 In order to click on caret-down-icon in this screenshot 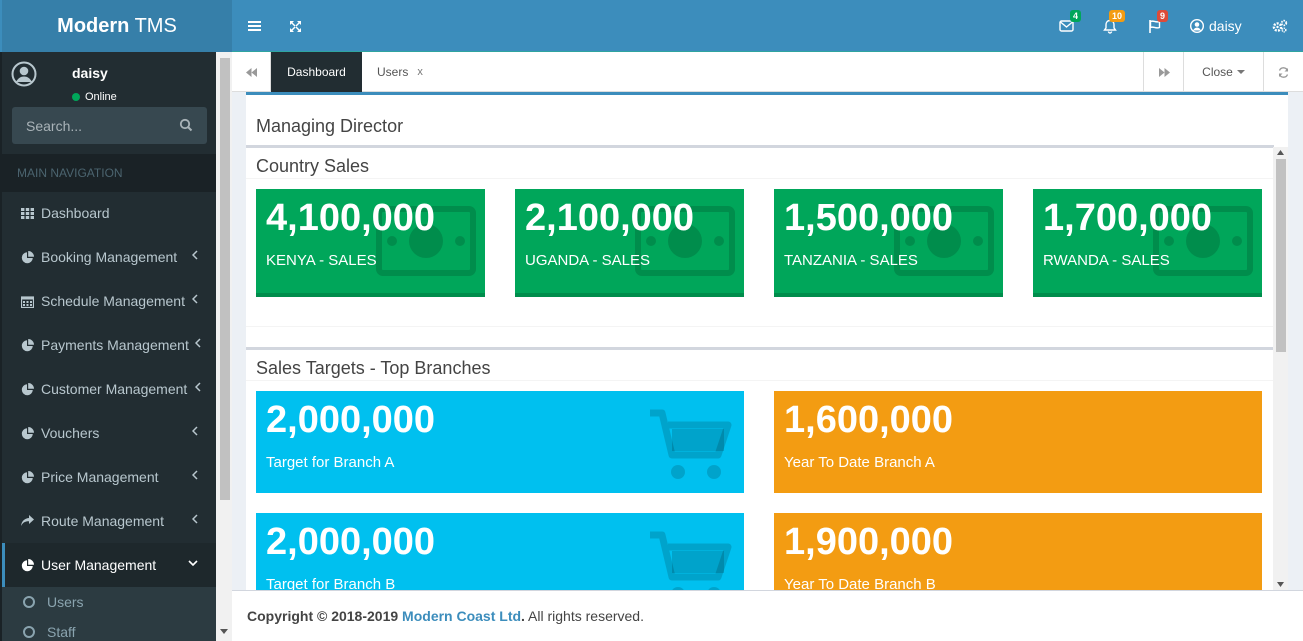, I will do `click(1240, 72)`.